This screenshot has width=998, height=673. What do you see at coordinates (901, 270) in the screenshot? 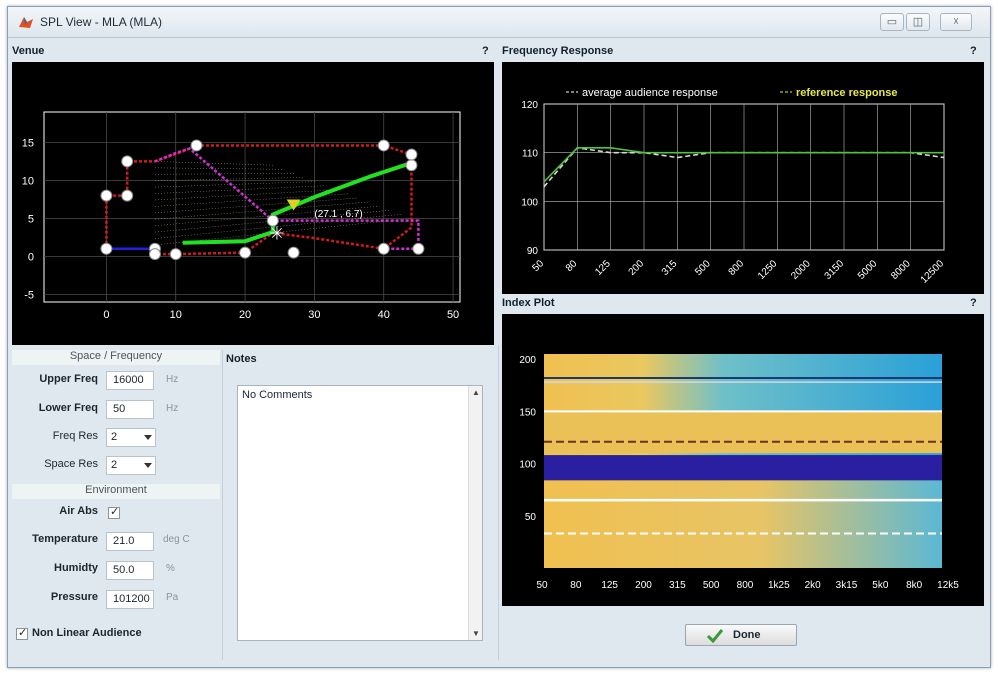
I see `x-tick-label: 8000` at bounding box center [901, 270].